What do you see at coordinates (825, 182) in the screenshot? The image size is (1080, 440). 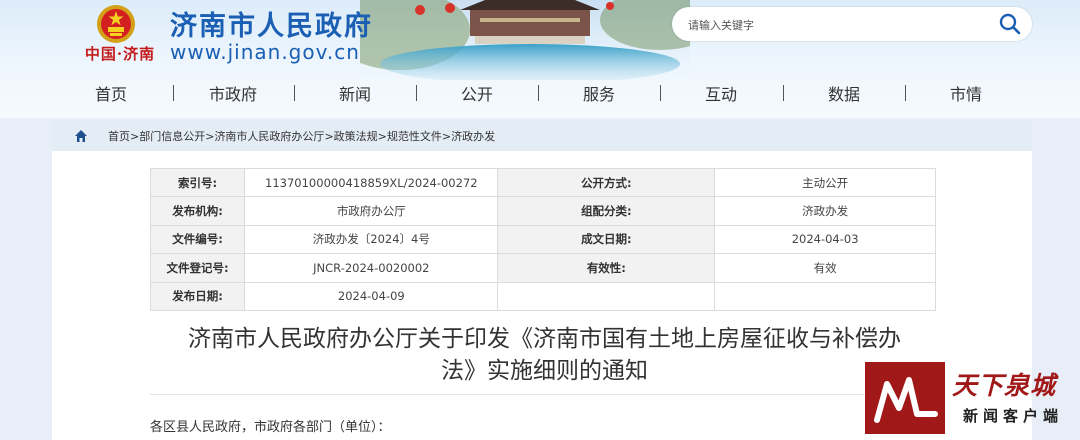 I see `disclosure-value: 主动公开` at bounding box center [825, 182].